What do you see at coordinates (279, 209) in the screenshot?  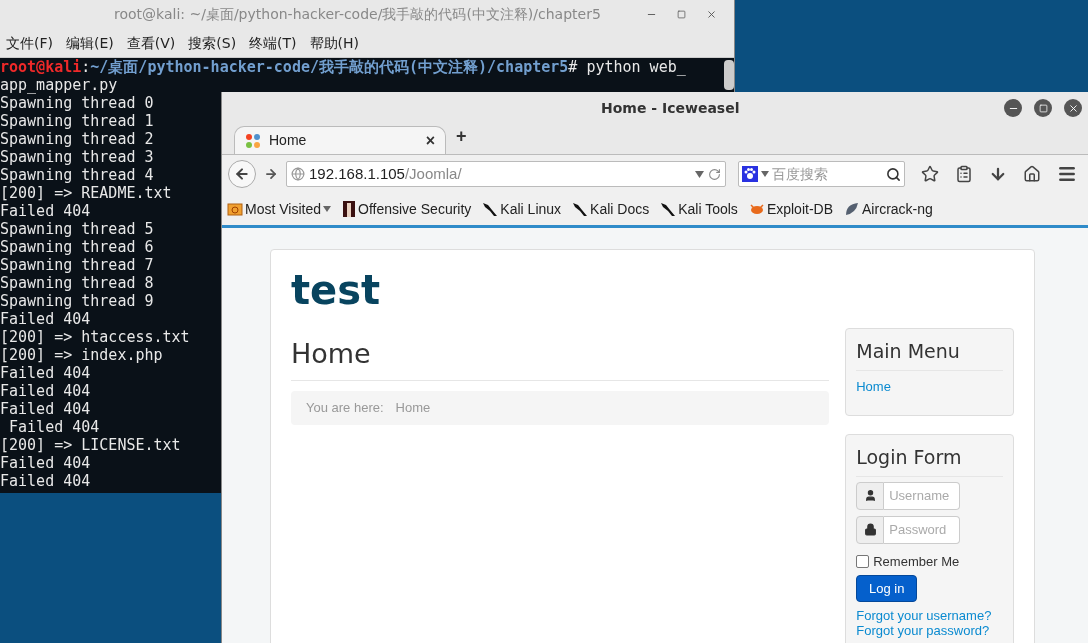 I see `bookmark-item: Most Visited` at bounding box center [279, 209].